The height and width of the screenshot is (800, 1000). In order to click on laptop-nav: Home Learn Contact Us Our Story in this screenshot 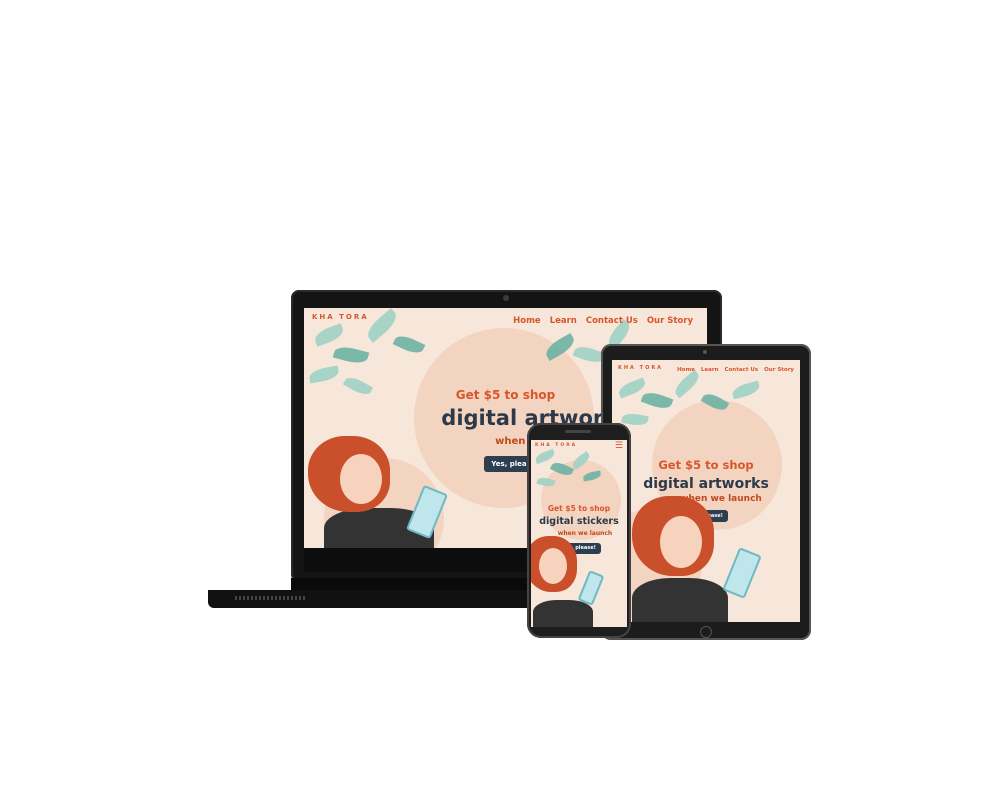, I will do `click(603, 321)`.